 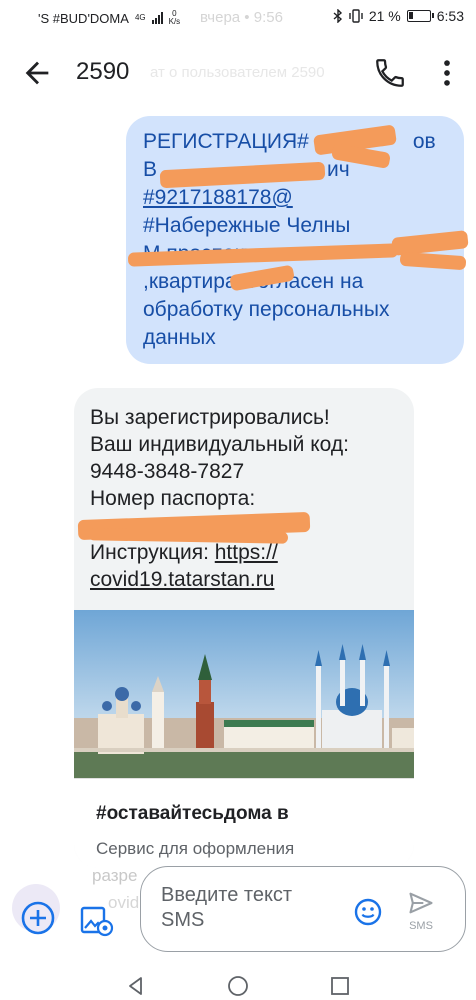 I want to click on more-button, so click(x=447, y=73).